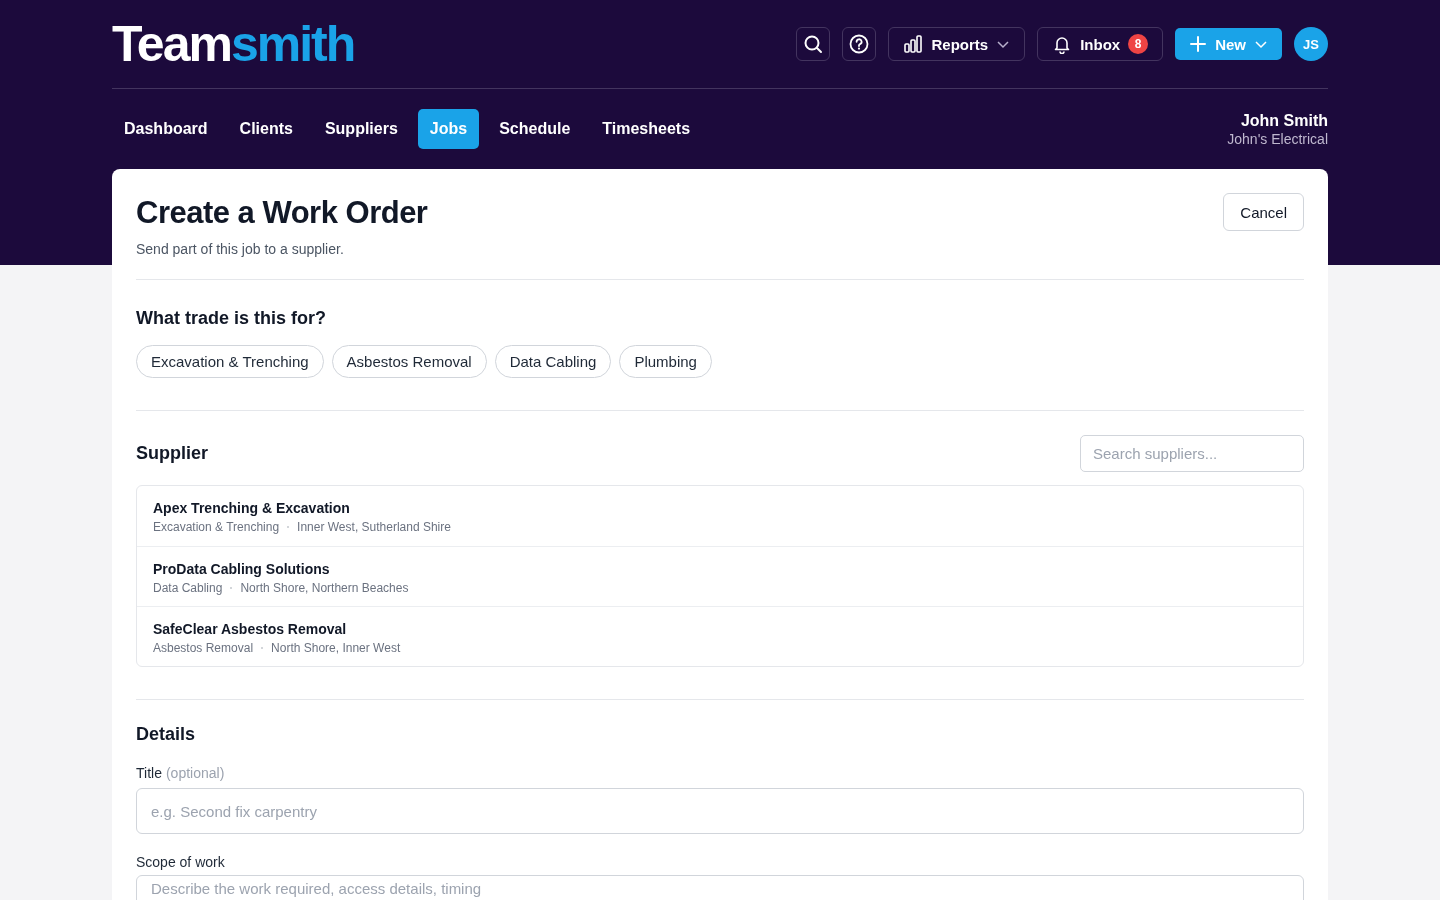  Describe the element at coordinates (149, 773) in the screenshot. I see `field-label: Title` at that location.